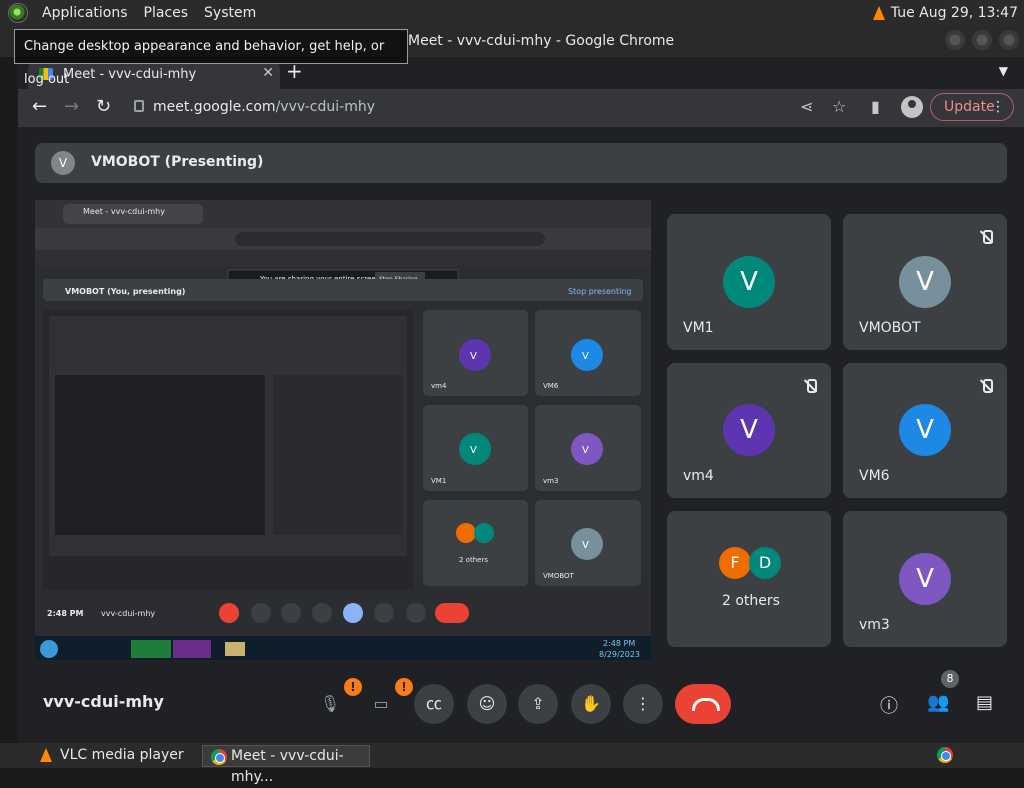 The height and width of the screenshot is (788, 1024). What do you see at coordinates (65, 613) in the screenshot?
I see `nested-time: 2:48 PM` at bounding box center [65, 613].